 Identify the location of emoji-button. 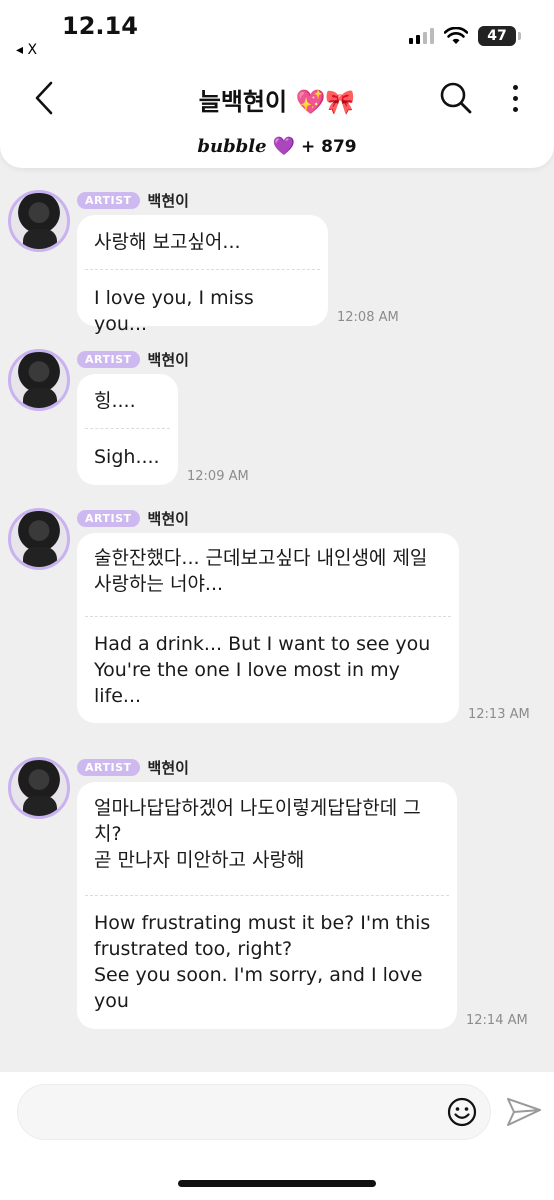
(462, 1112).